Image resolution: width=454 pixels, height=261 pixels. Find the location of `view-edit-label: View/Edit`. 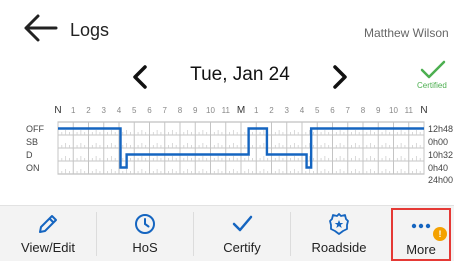

view-edit-label: View/Edit is located at coordinates (48, 247).